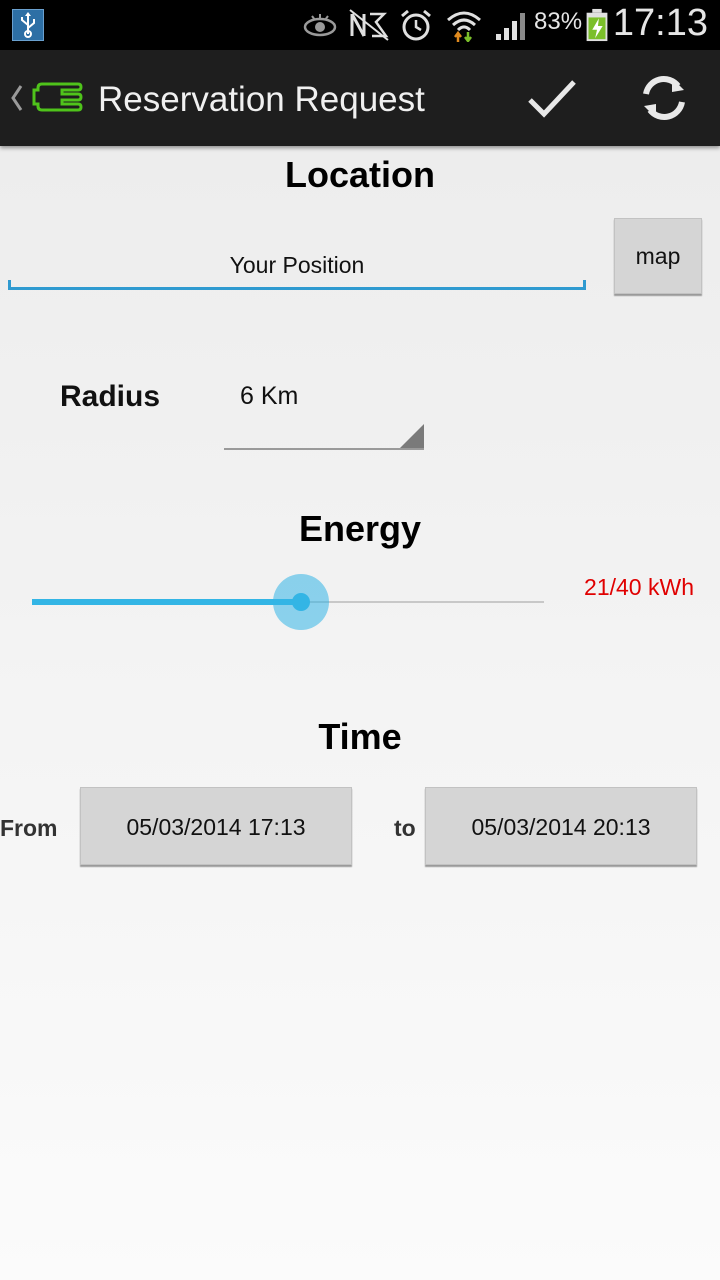  I want to click on radius-label: Radius, so click(110, 396).